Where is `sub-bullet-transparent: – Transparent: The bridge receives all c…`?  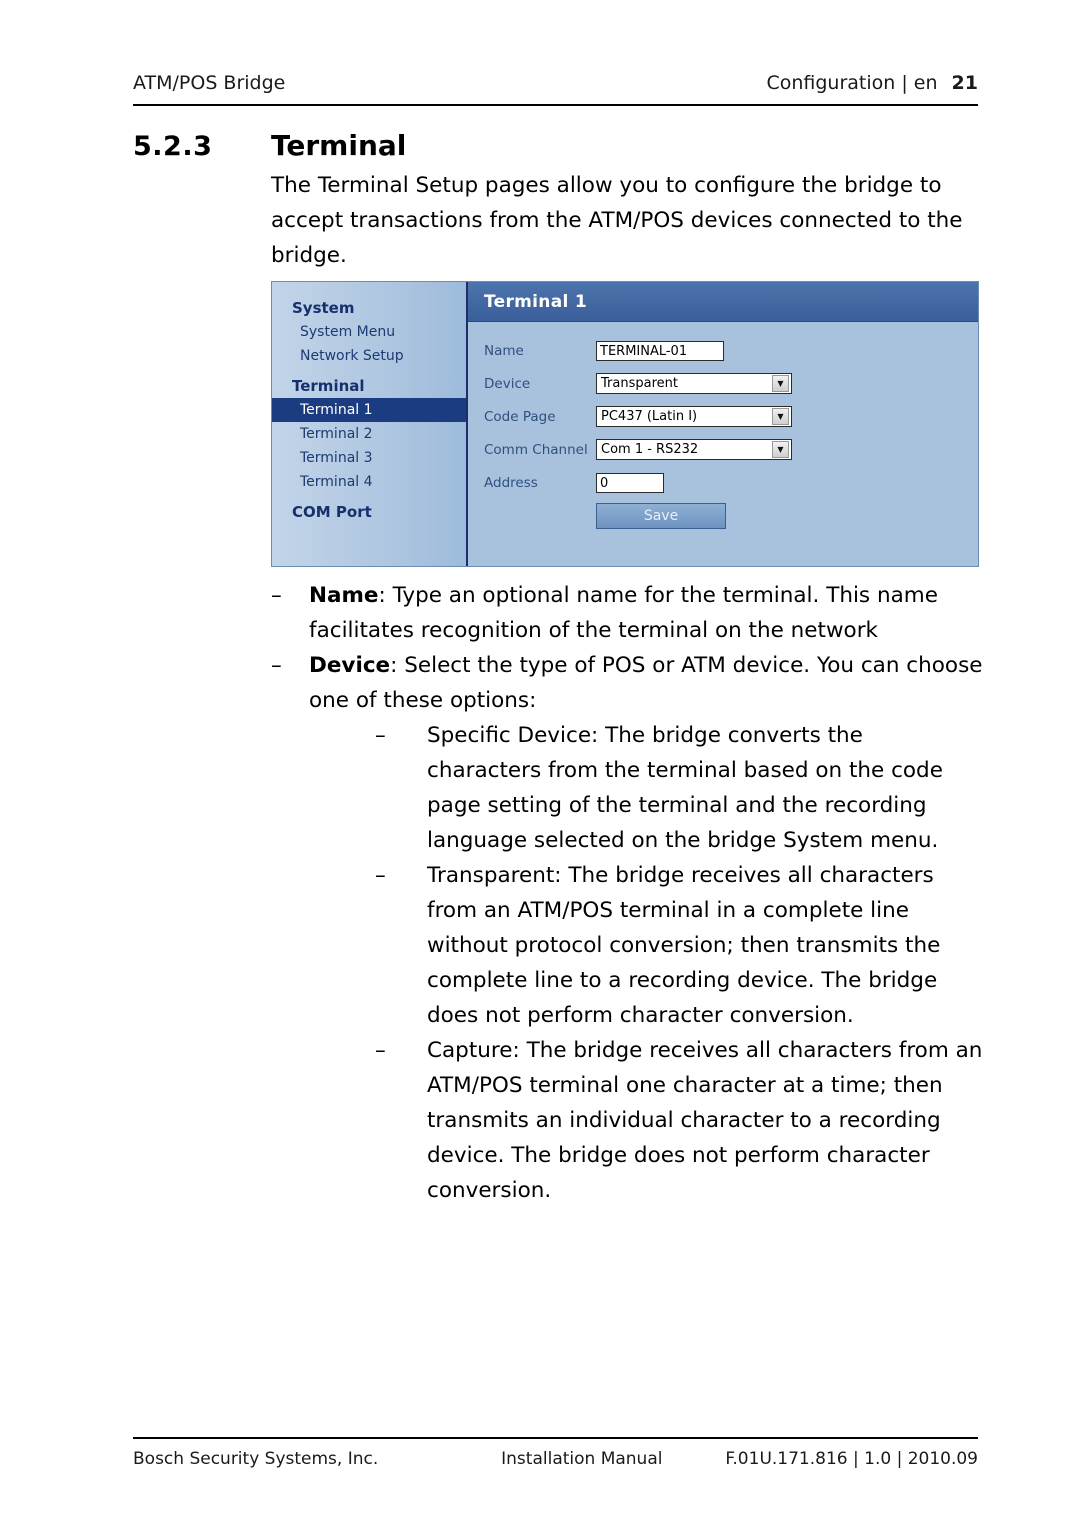 sub-bullet-transparent: – Transparent: The bridge receives all c… is located at coordinates (679, 945).